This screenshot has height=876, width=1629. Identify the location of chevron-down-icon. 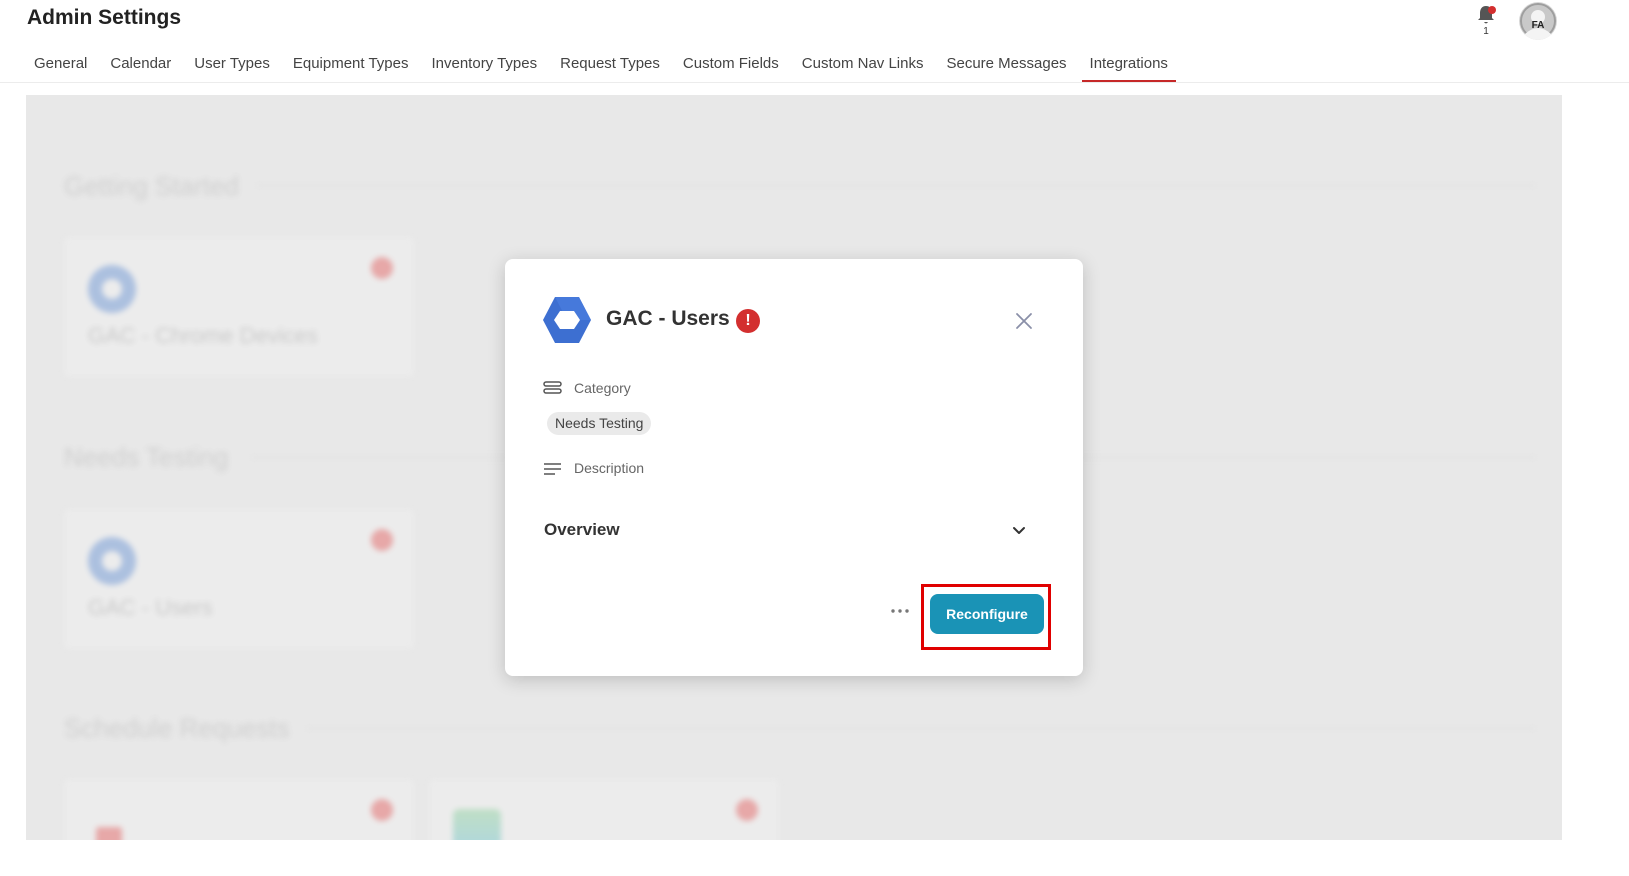
(1019, 530).